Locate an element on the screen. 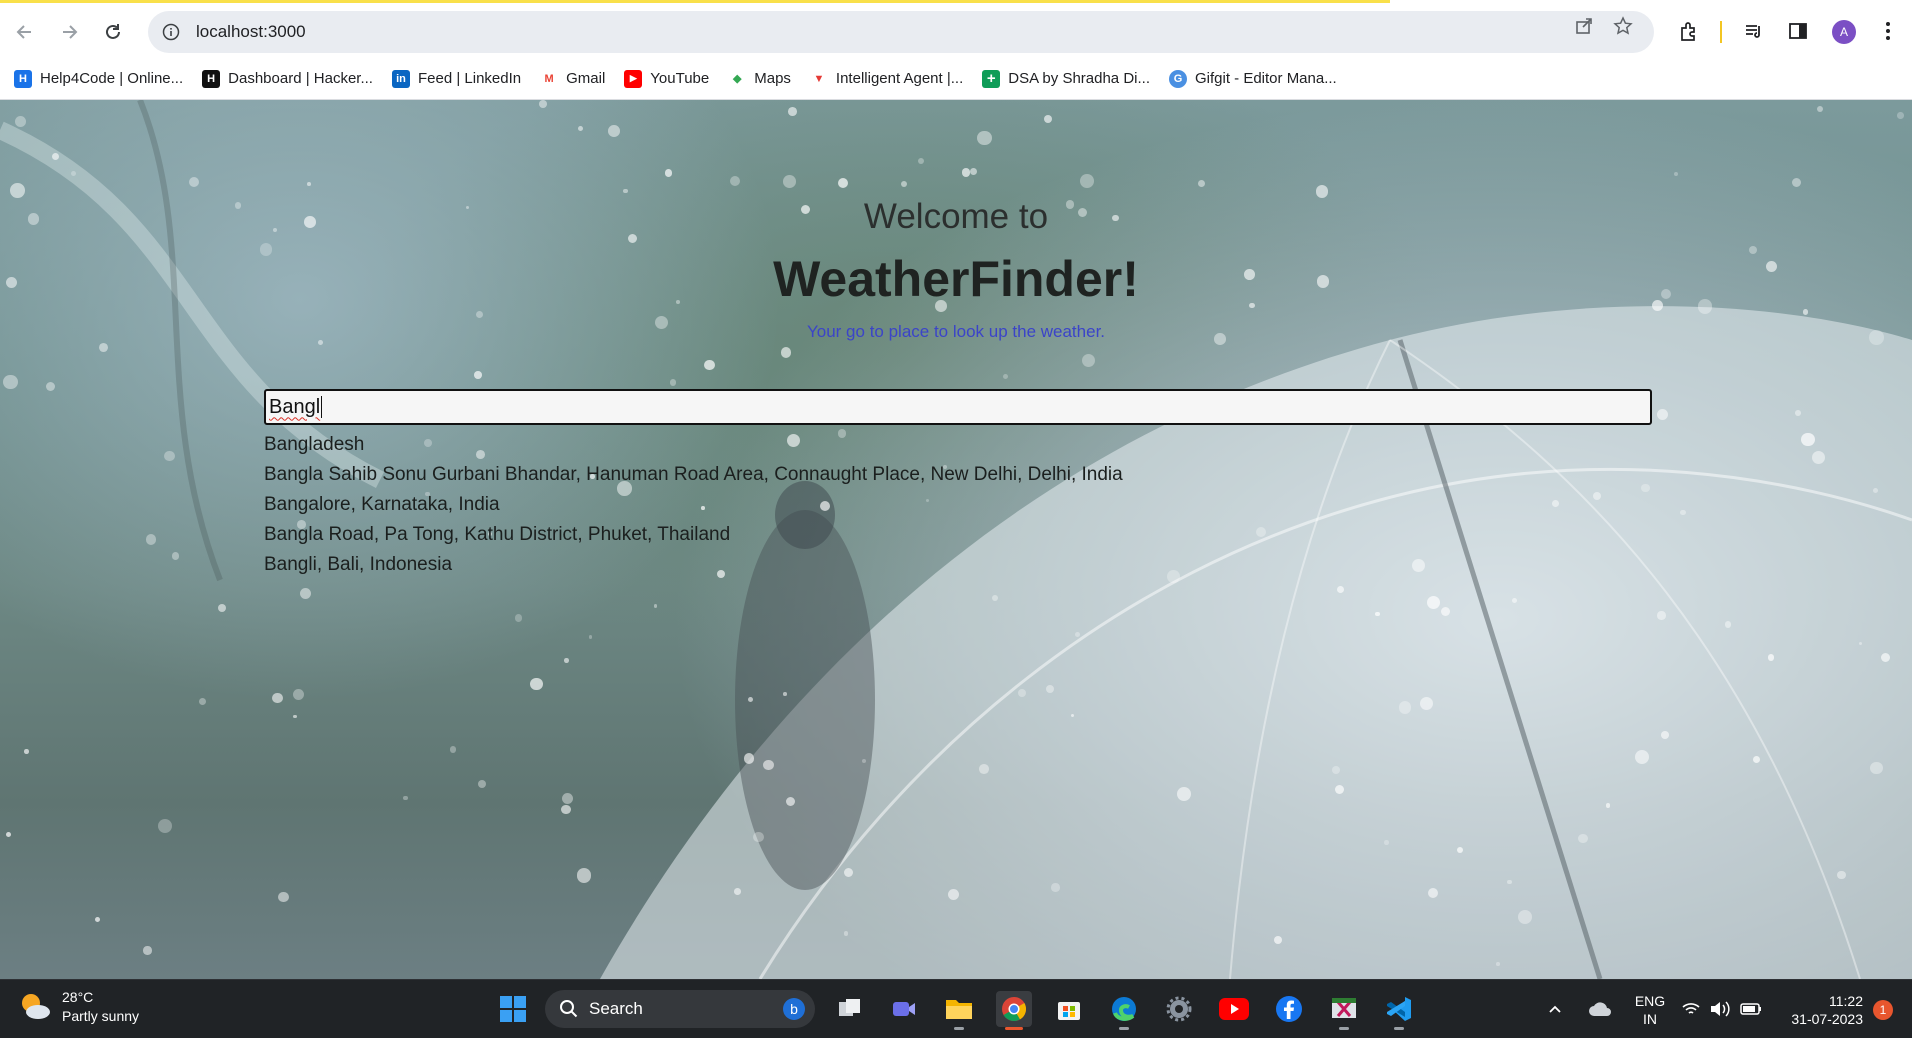 Image resolution: width=1912 pixels, height=1038 pixels. task-view-button is located at coordinates (850, 1009).